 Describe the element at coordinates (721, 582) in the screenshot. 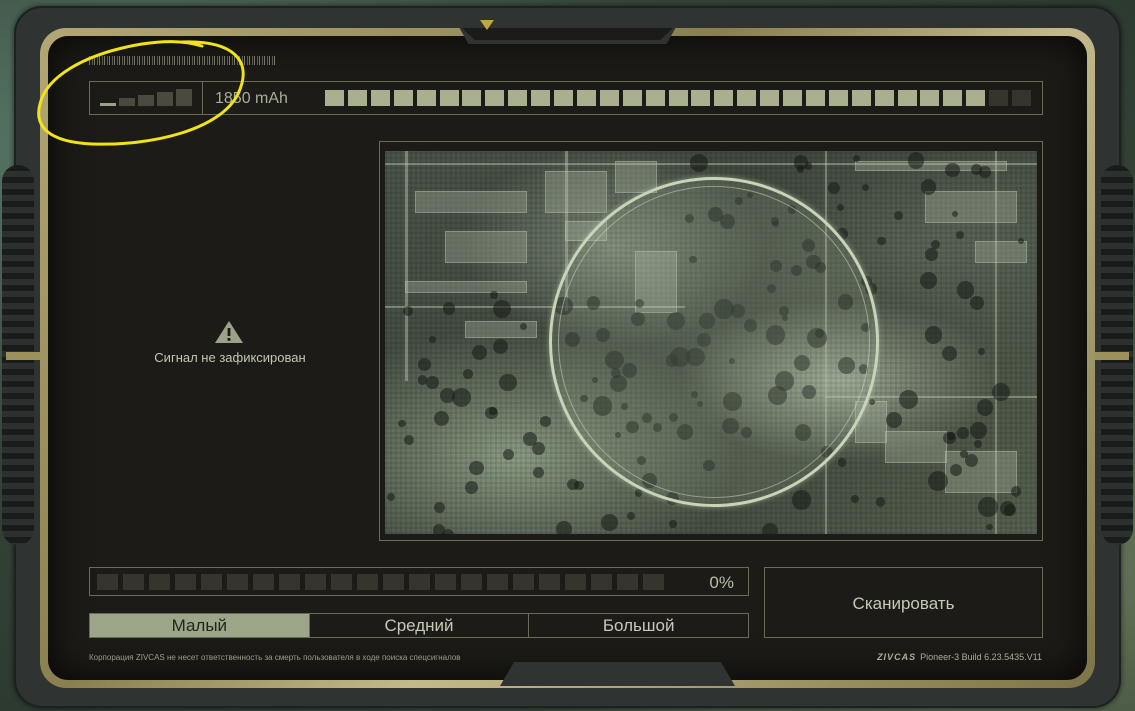

I see `scan-progress-value: 0%` at that location.